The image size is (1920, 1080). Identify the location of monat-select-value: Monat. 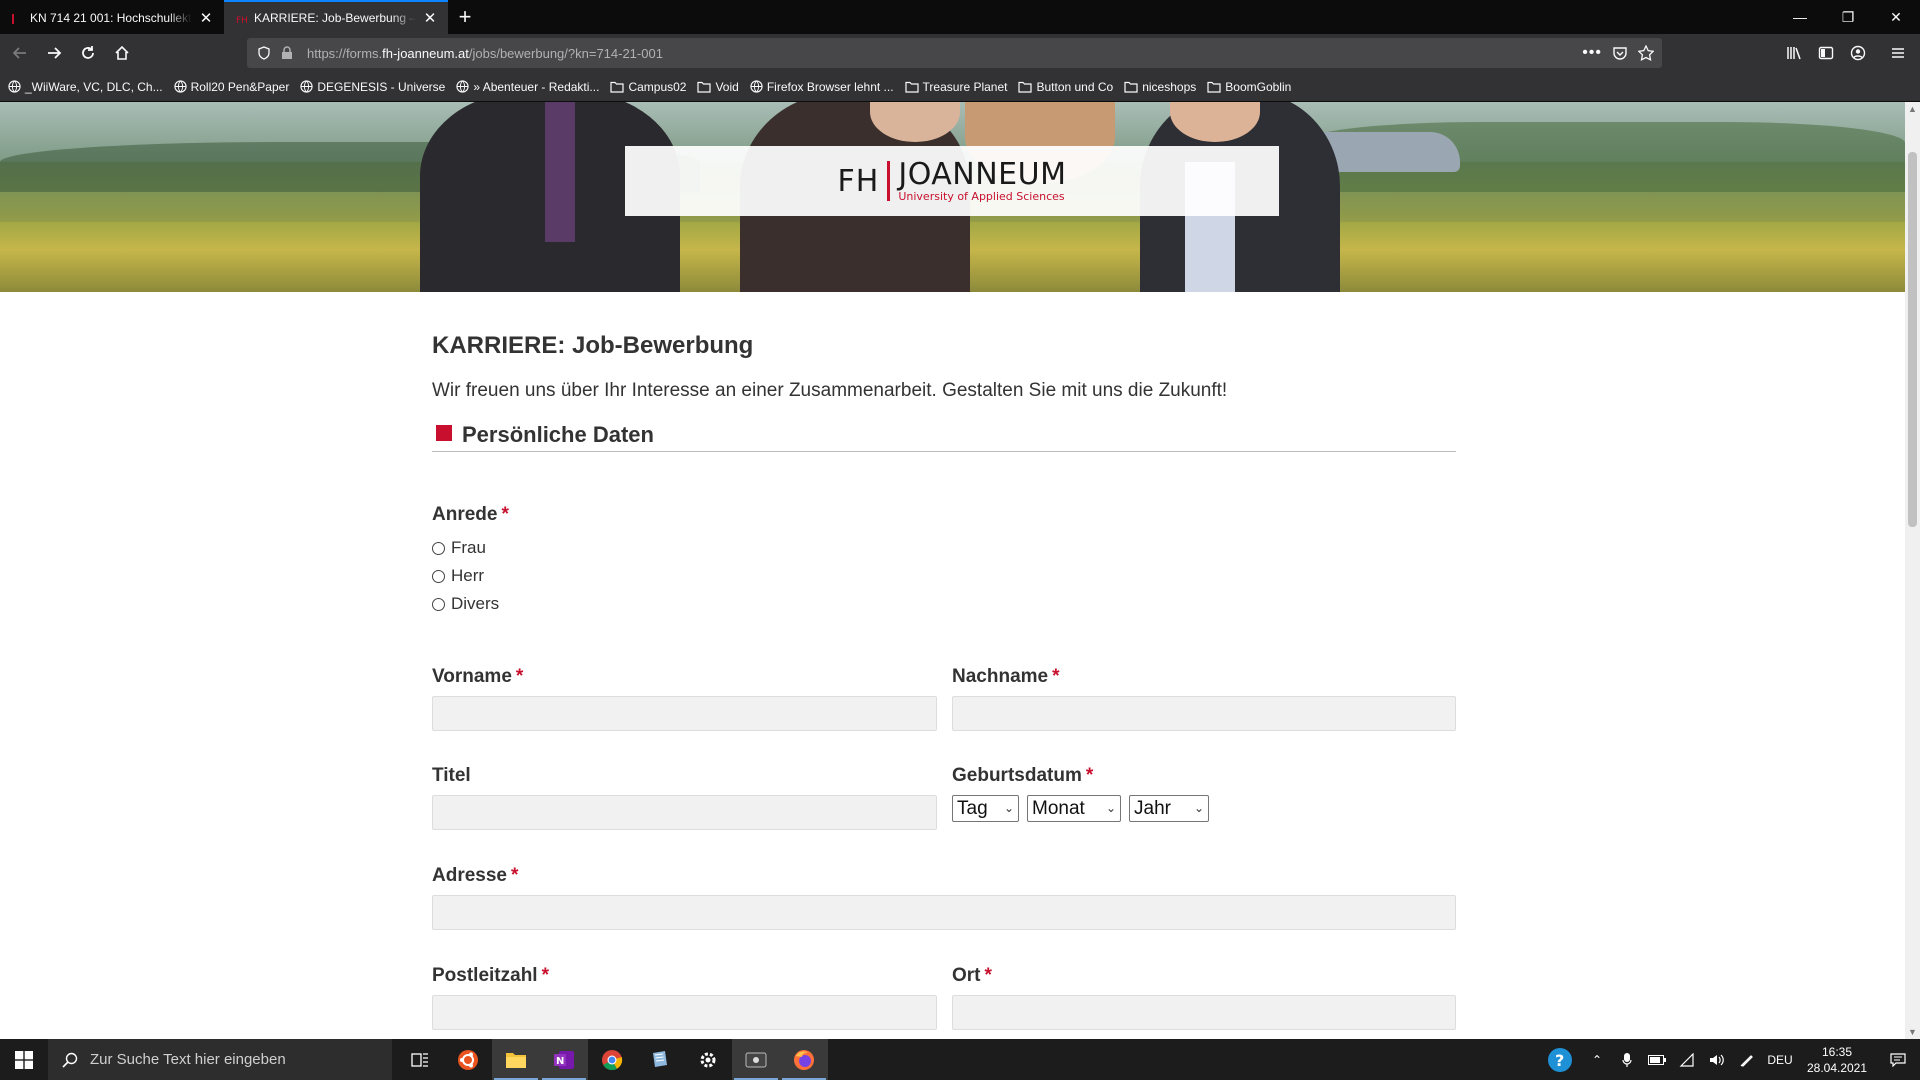
(1058, 808).